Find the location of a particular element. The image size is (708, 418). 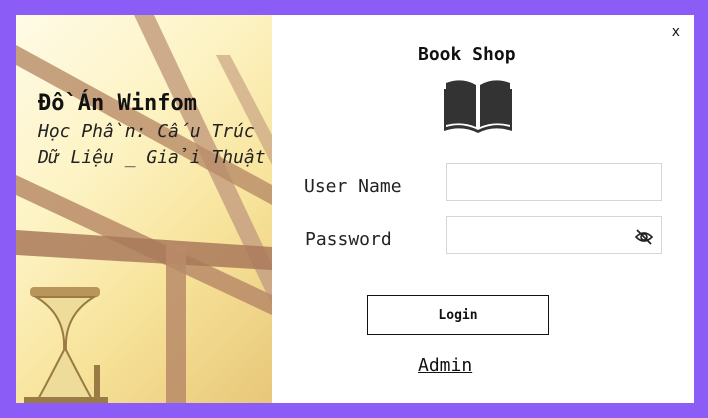

login-button: Login is located at coordinates (458, 315).